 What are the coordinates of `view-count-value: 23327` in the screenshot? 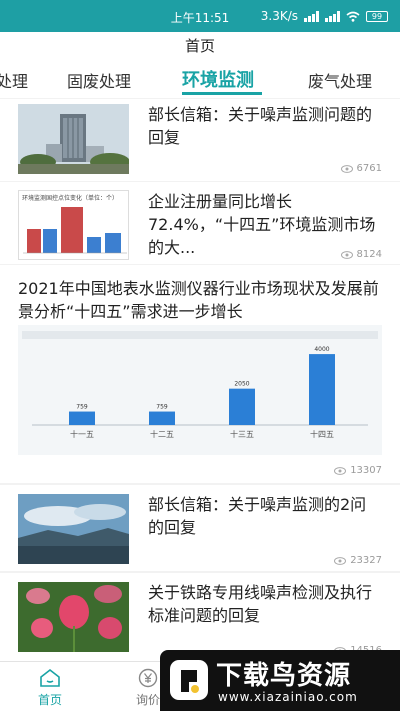 It's located at (366, 560).